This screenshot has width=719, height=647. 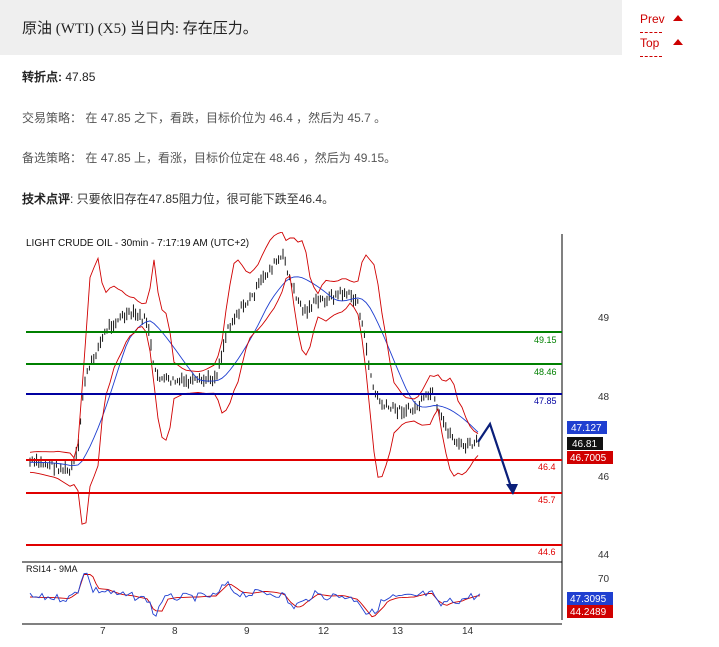 I want to click on comment-line: 技术点评: 只要依旧存在47.85阻力位，很可能下跌至46.4。, so click(x=178, y=198).